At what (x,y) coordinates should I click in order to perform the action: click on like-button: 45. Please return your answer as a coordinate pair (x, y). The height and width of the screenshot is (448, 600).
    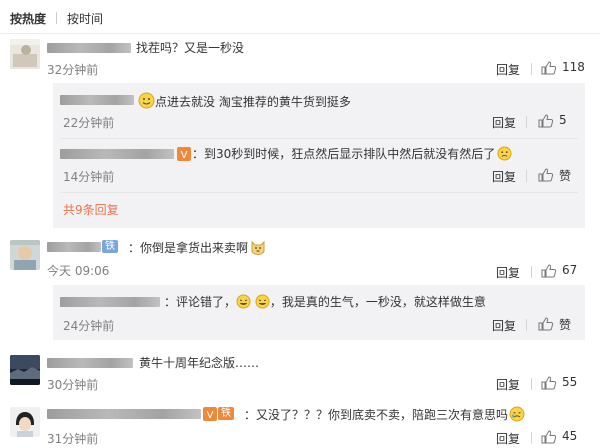
    Looking at the image, I should click on (563, 437).